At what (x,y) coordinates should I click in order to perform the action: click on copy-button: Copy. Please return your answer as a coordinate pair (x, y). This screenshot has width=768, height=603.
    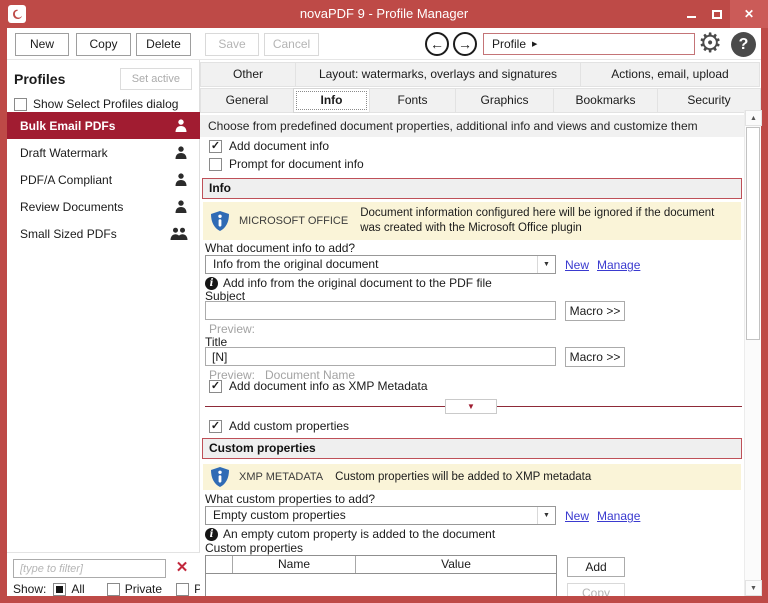
    Looking at the image, I should click on (103, 44).